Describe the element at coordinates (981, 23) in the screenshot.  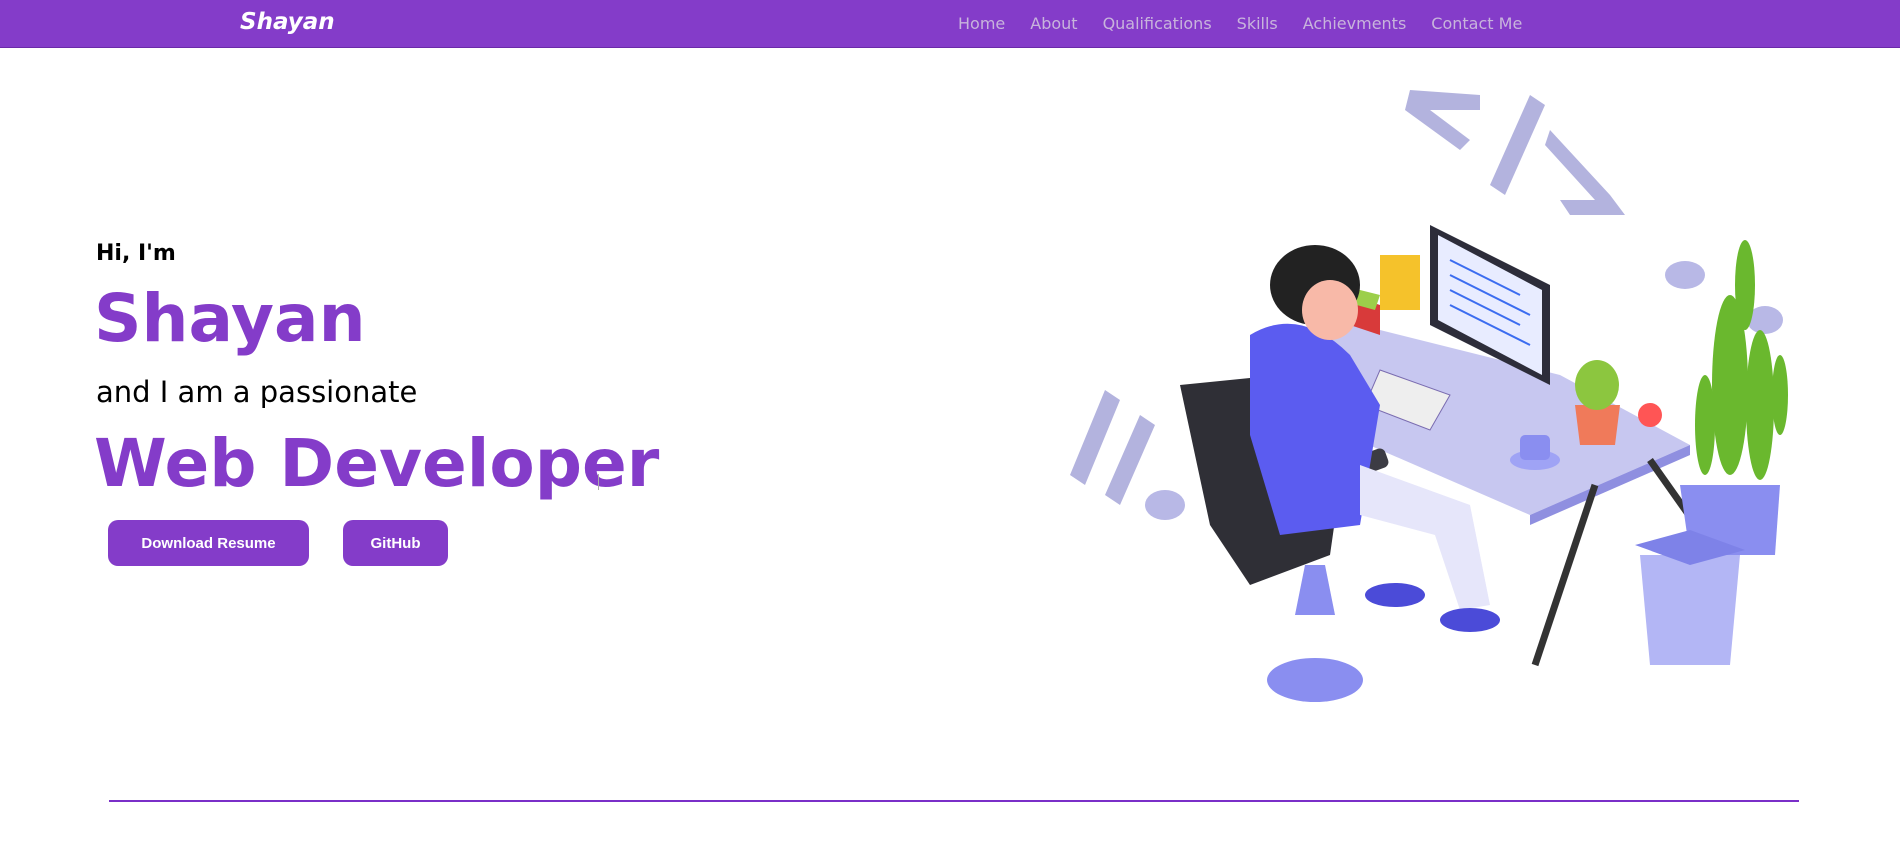
I see `nav-home: Home` at that location.